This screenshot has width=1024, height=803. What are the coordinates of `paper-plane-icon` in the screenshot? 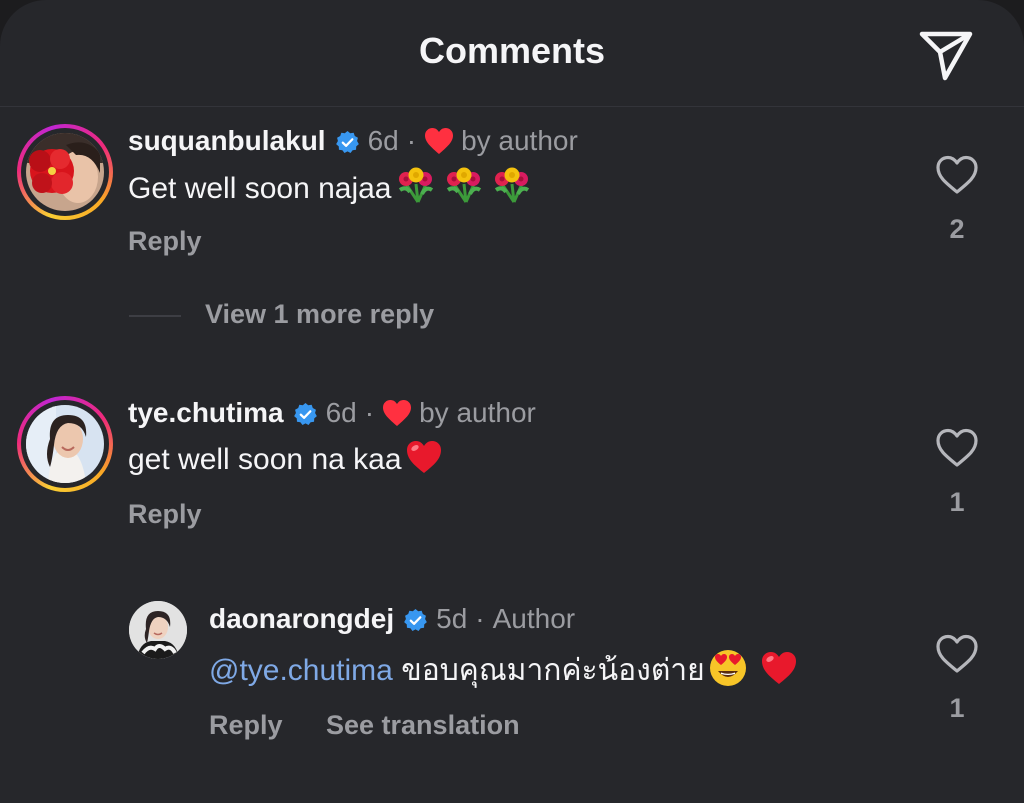 It's located at (946, 54).